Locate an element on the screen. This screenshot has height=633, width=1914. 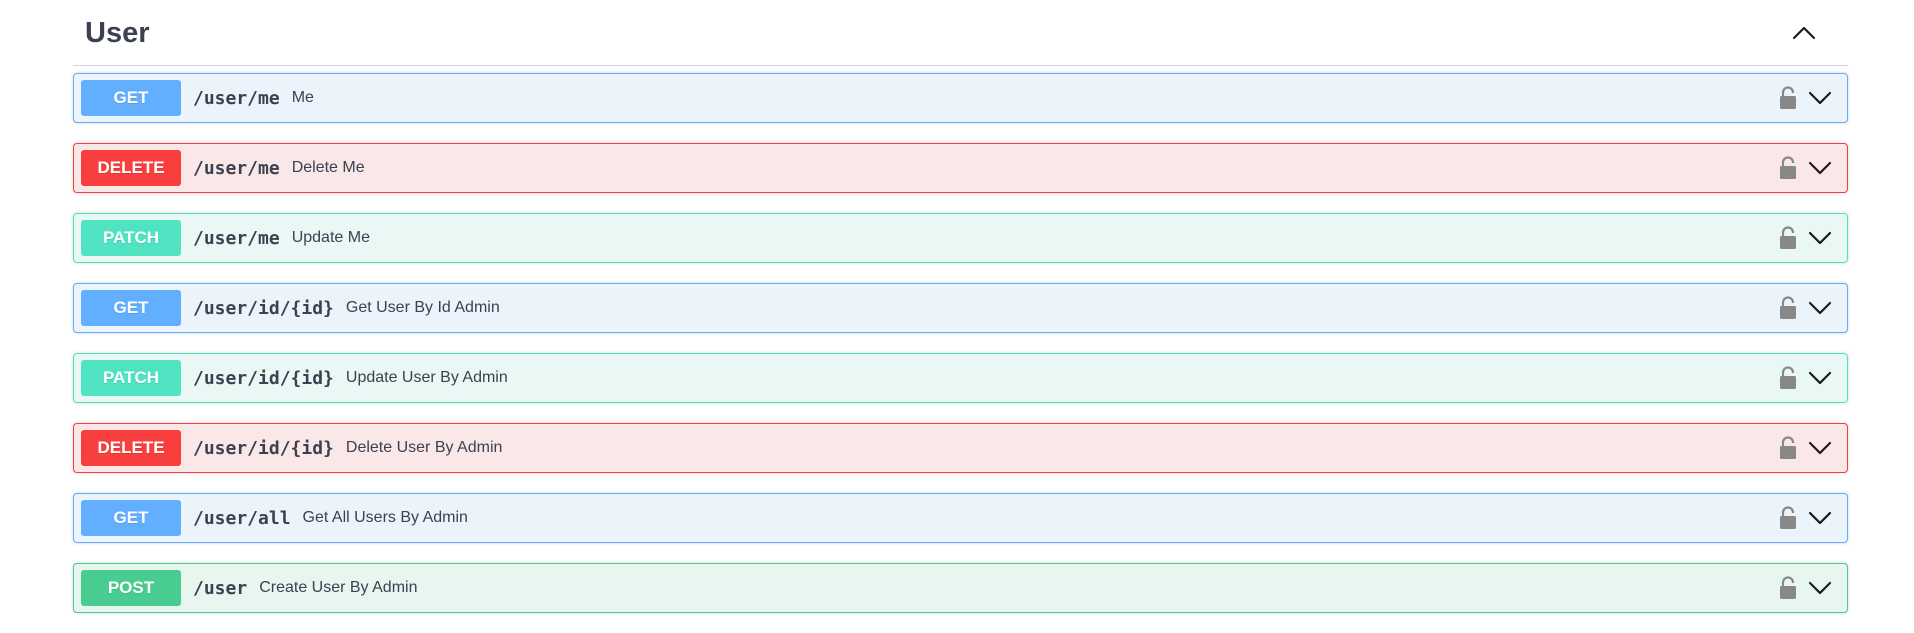
operation-summary: Update Me is located at coordinates (330, 237).